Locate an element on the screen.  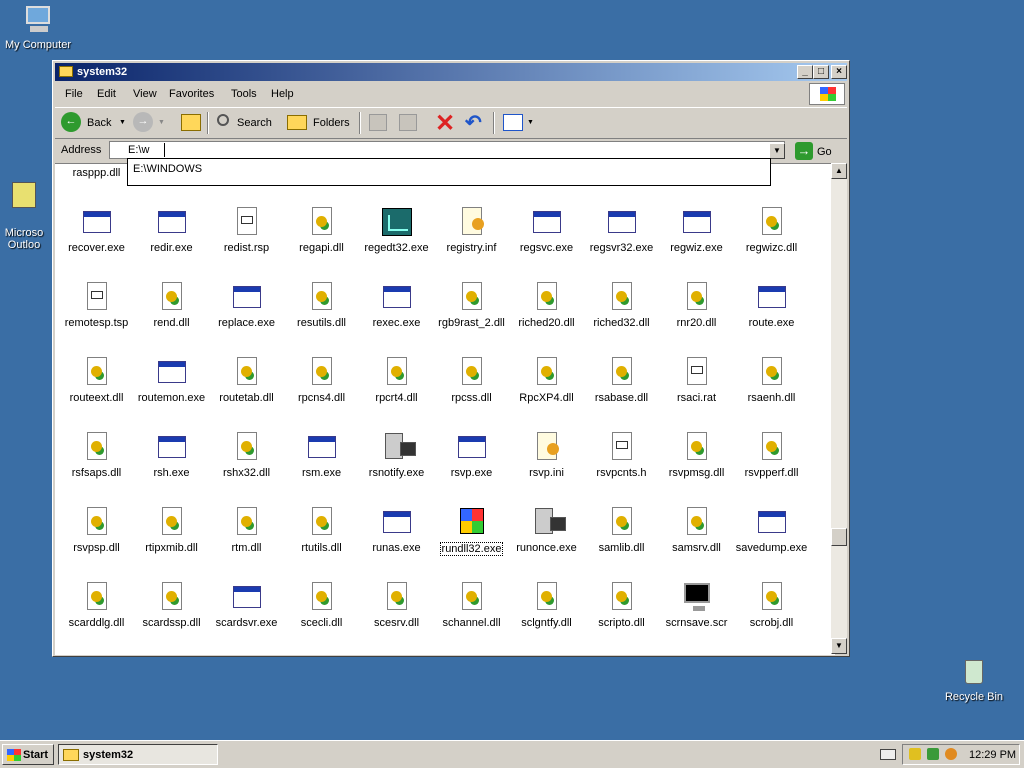
file-item: rsh.exe is located at coordinates (171, 466).